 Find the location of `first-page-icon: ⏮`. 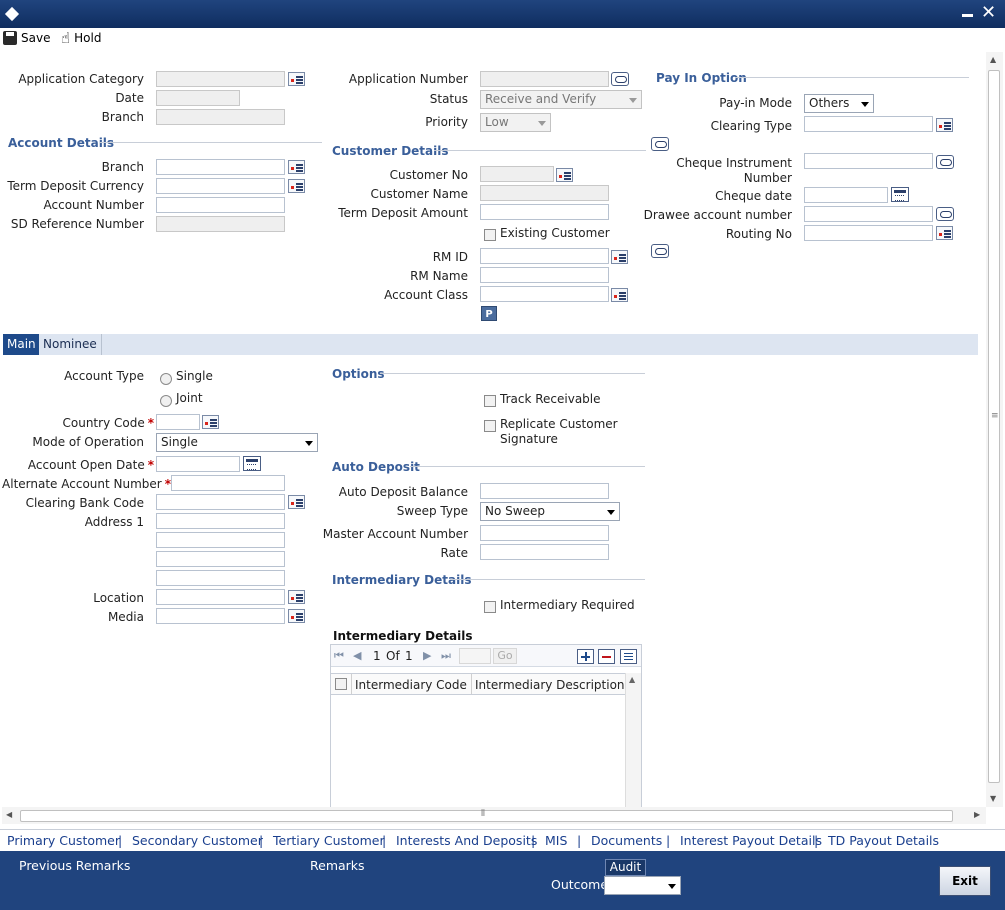

first-page-icon: ⏮ is located at coordinates (339, 656).